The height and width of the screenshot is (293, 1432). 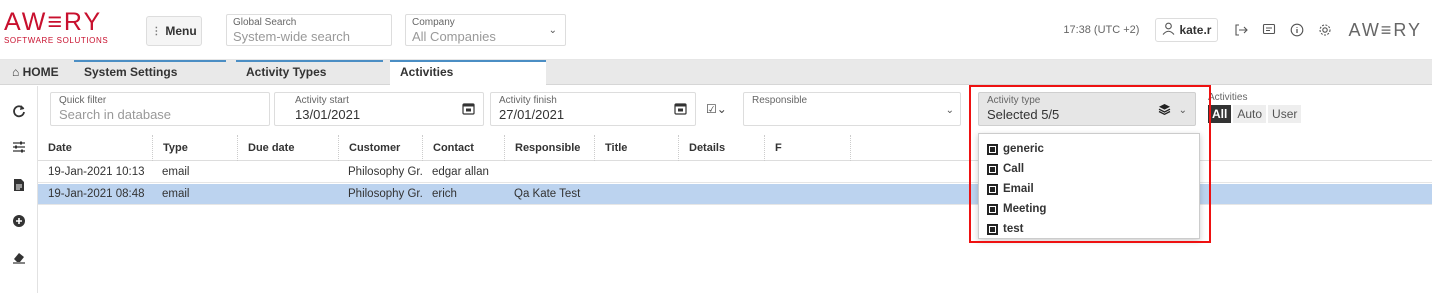 I want to click on activities-filter: Activities All Auto User, so click(x=1255, y=107).